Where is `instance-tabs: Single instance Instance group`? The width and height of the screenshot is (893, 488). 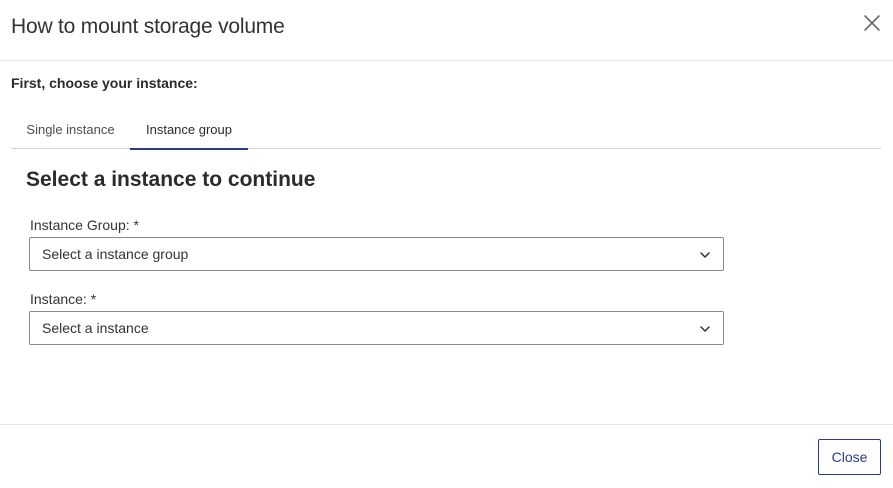
instance-tabs: Single instance Instance group is located at coordinates (446, 131).